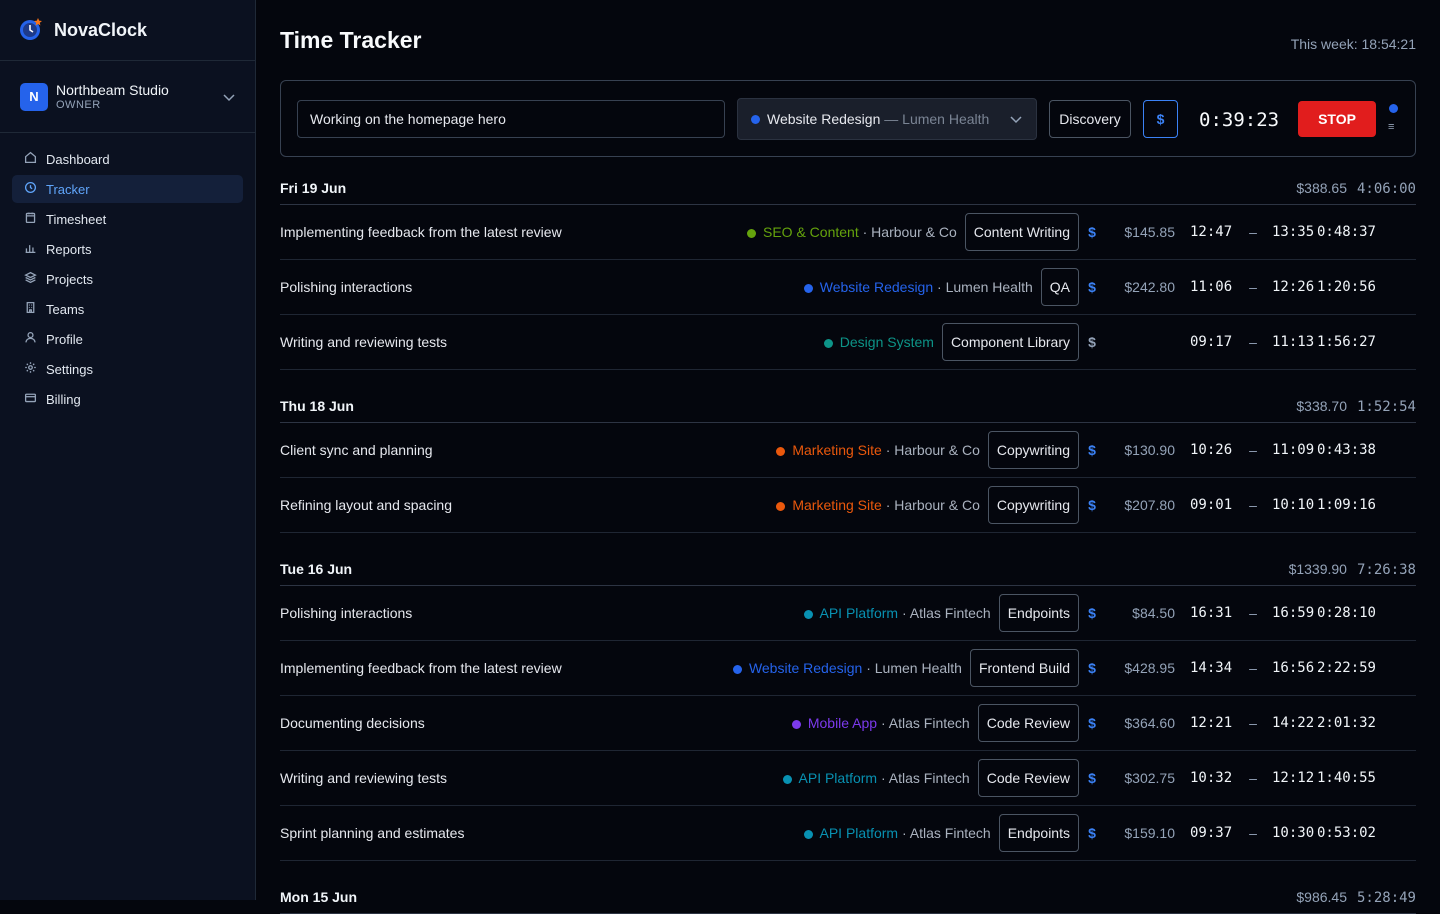  I want to click on entry-start: 09:37, so click(1212, 833).